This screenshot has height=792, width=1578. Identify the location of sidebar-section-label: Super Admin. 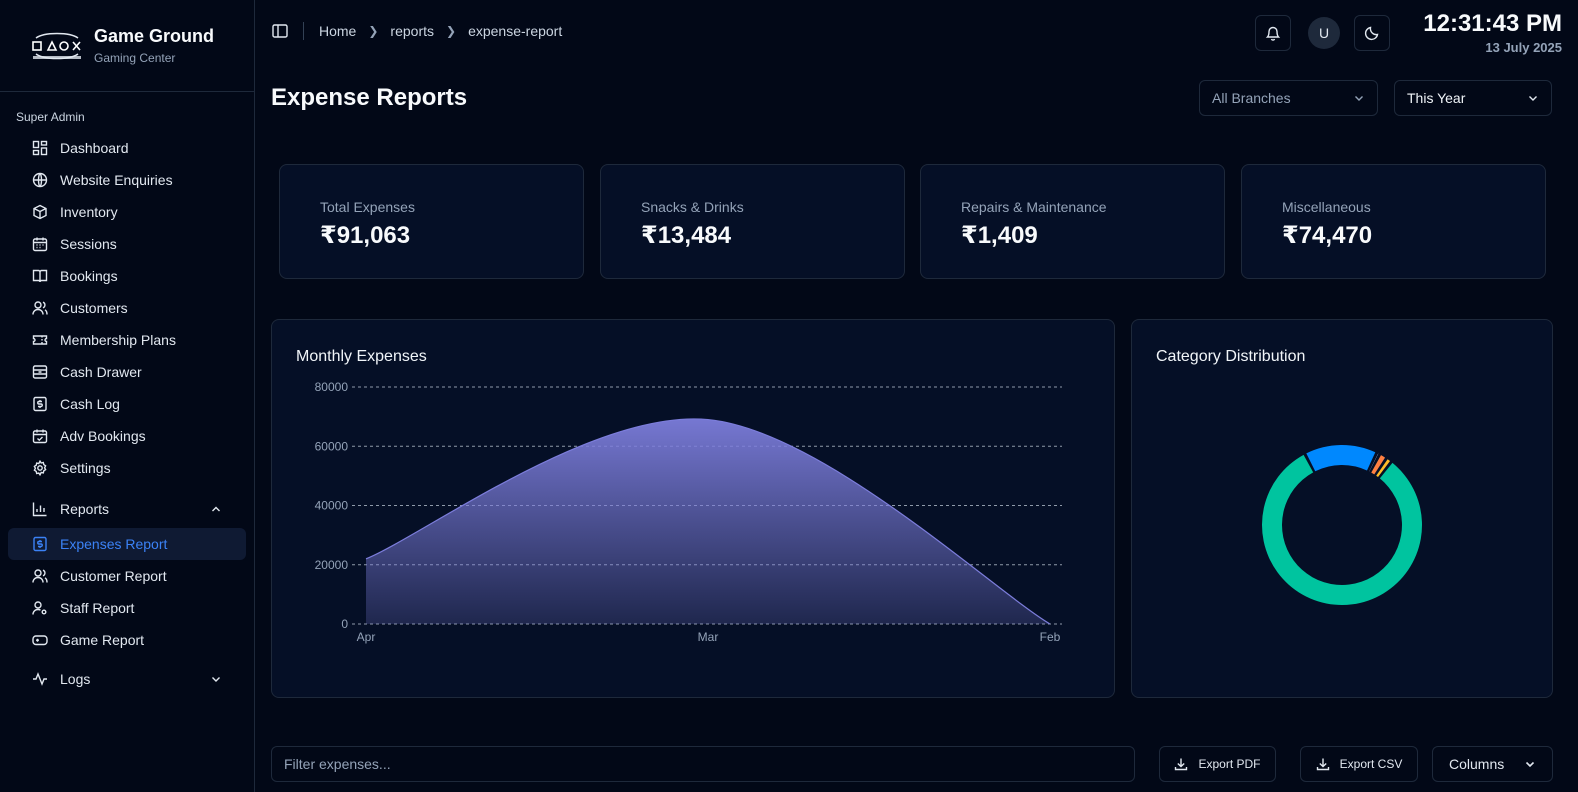
(50, 117).